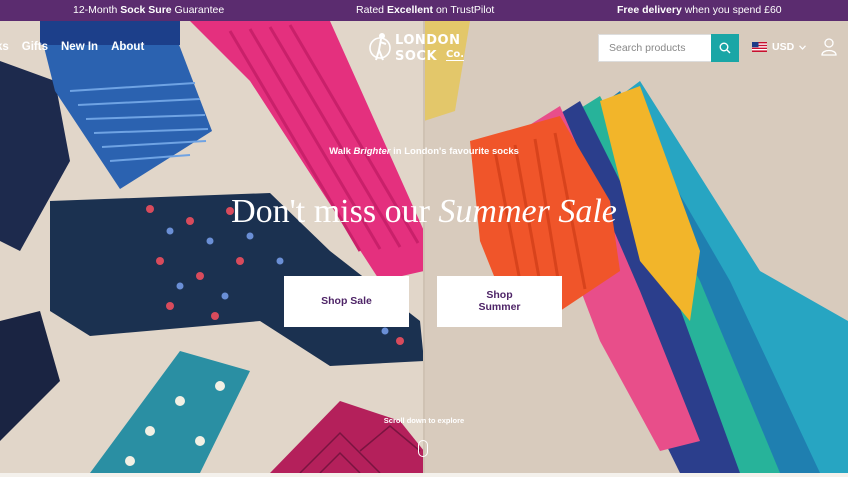  Describe the element at coordinates (424, 475) in the screenshot. I see `bottom-strip` at that location.